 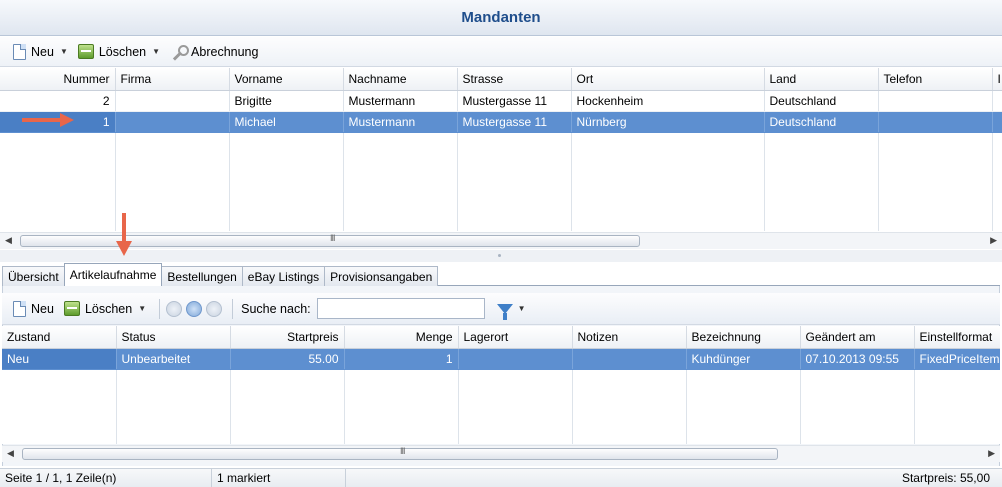 What do you see at coordinates (400, 79) in the screenshot?
I see `column-header-nachname: Nachname` at bounding box center [400, 79].